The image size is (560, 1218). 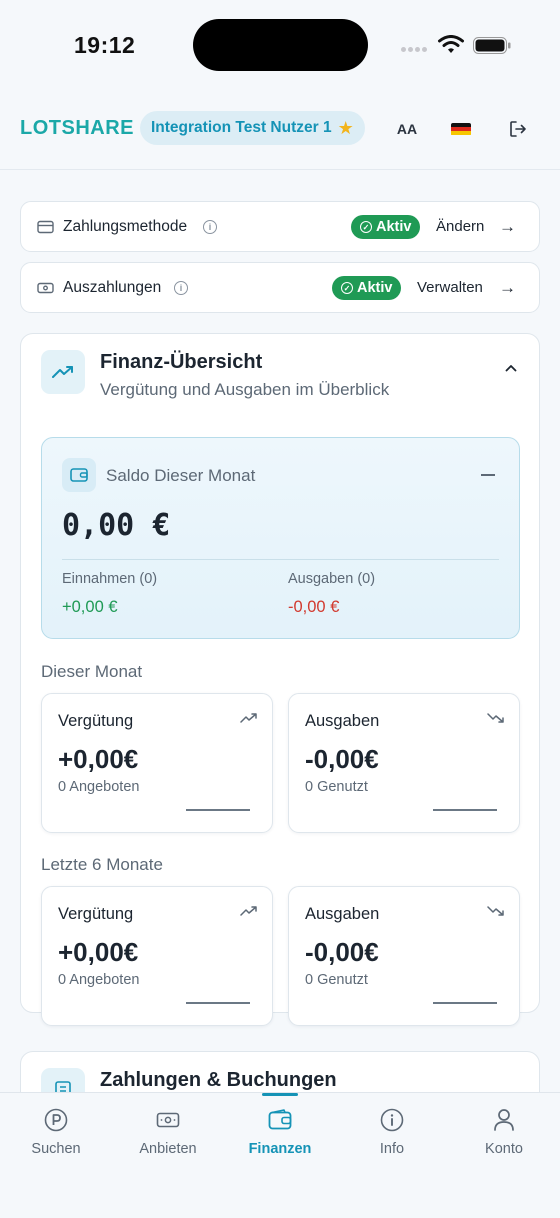 What do you see at coordinates (392, 1149) in the screenshot?
I see `tab-label: Info` at bounding box center [392, 1149].